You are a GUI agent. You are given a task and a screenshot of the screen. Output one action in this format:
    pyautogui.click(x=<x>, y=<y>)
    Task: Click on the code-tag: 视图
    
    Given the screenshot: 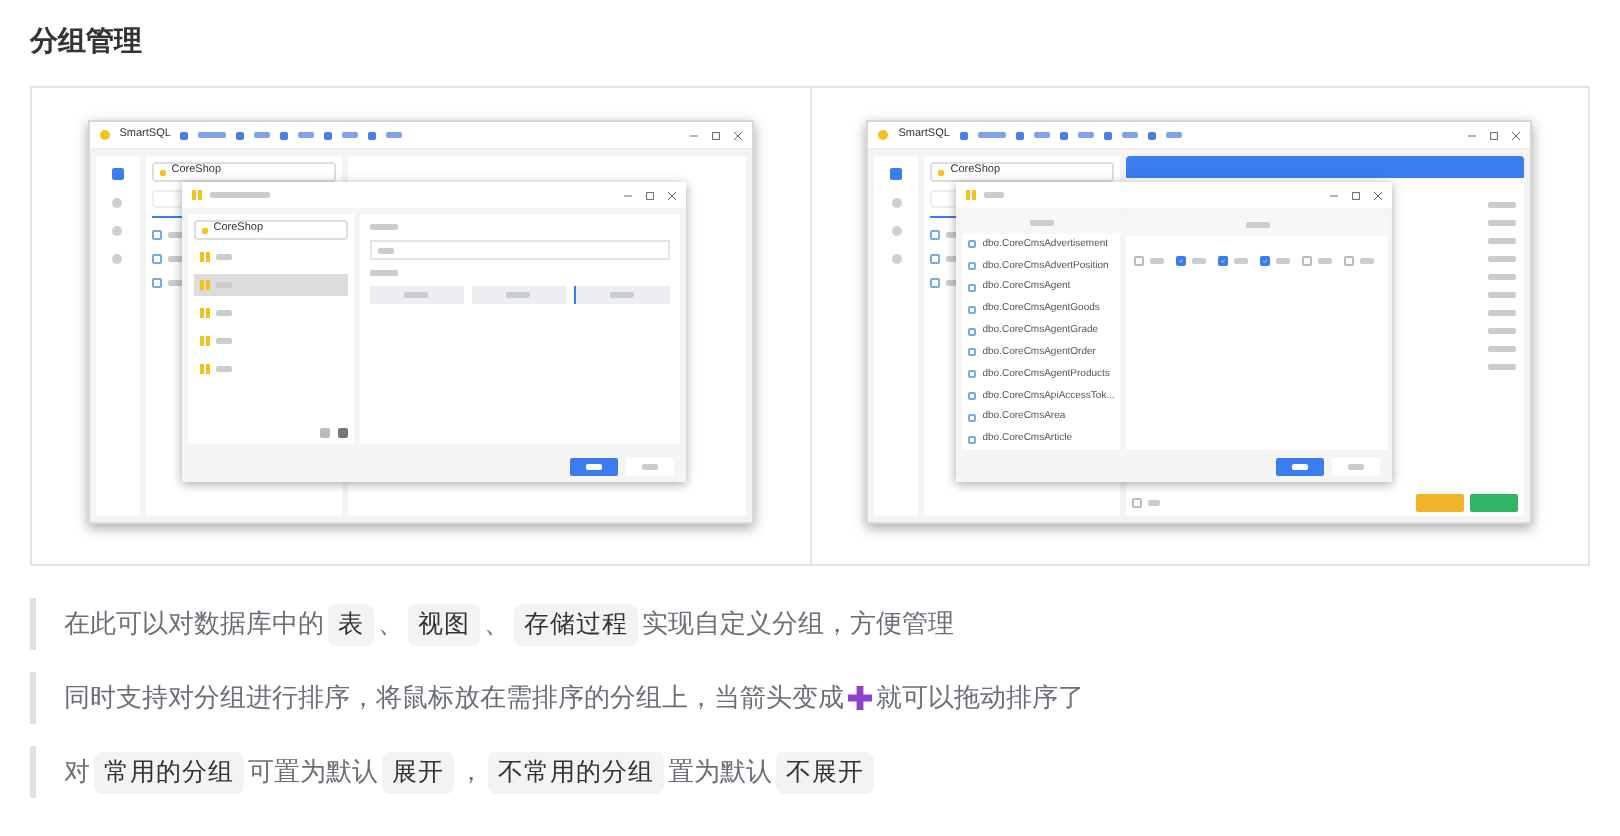 What is the action you would take?
    pyautogui.click(x=444, y=624)
    